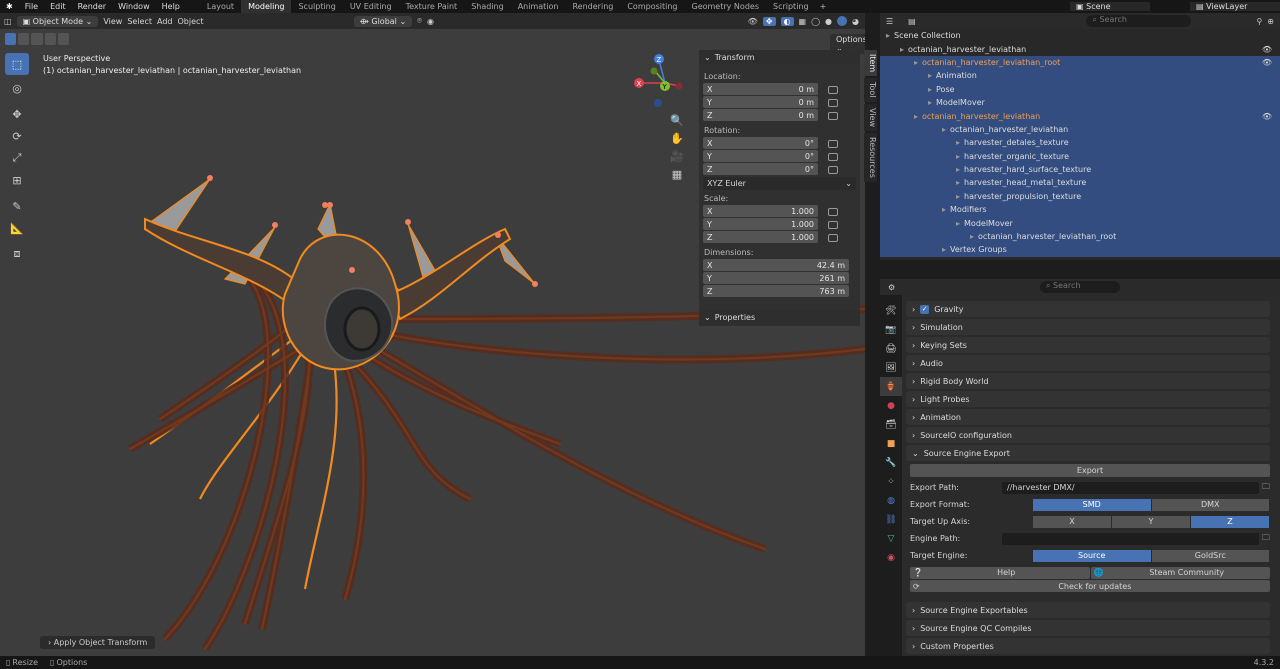 The width and height of the screenshot is (1280, 669). I want to click on view-layer-selector: ▤ ViewLayer, so click(1235, 6).